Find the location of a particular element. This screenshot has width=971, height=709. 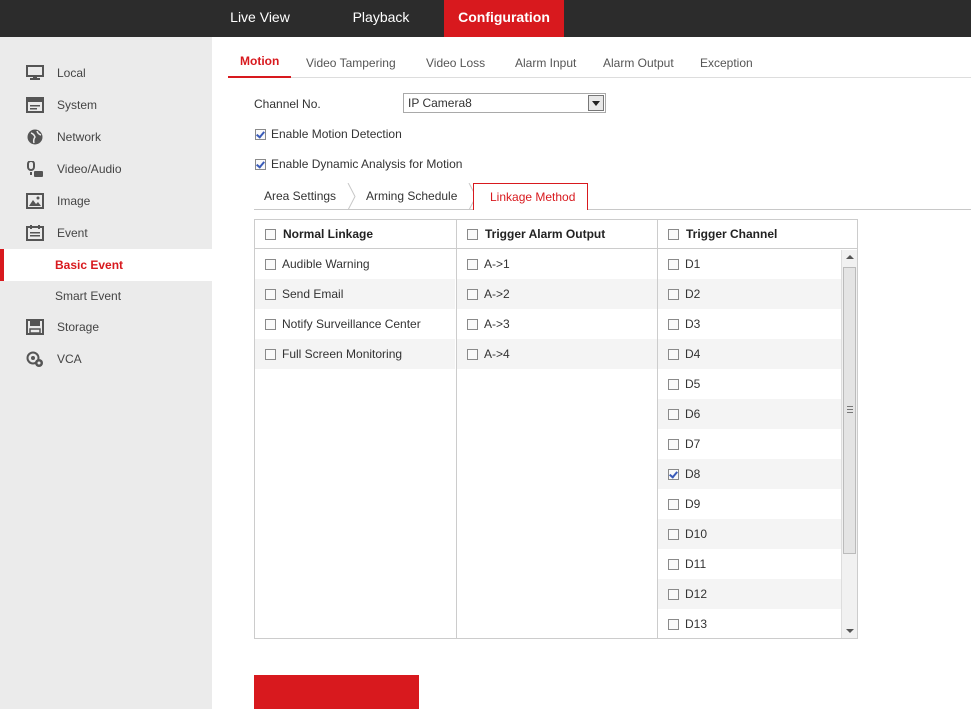

channel-d9-checkbox is located at coordinates (673, 504).